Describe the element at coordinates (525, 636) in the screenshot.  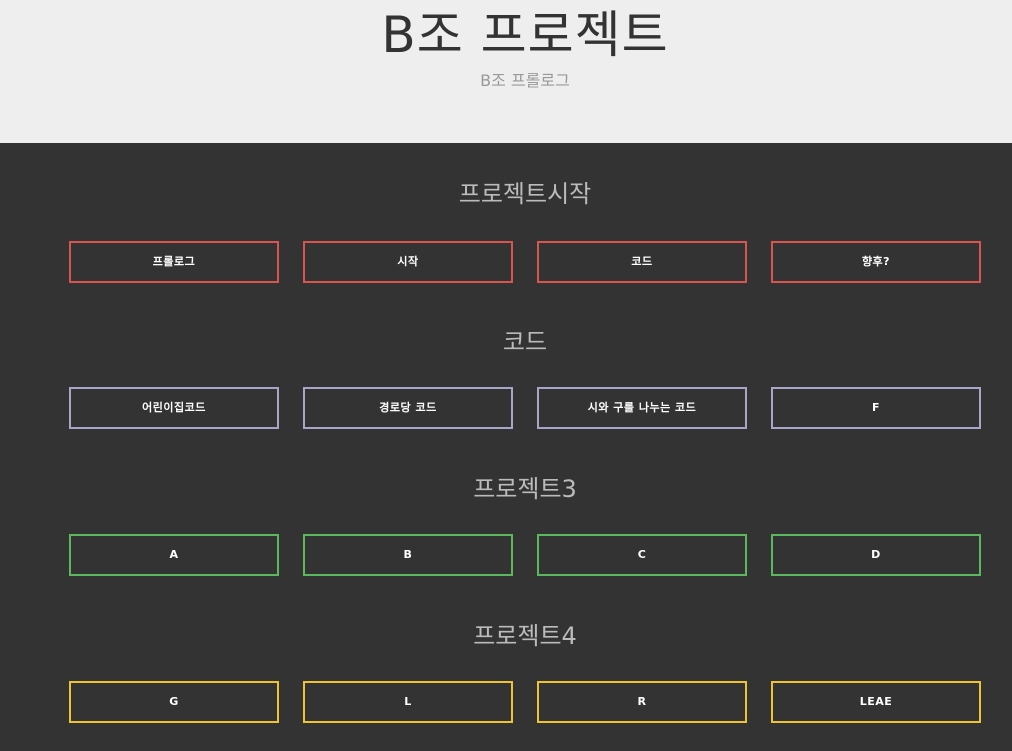
I see `section-title: 프로젝트4` at that location.